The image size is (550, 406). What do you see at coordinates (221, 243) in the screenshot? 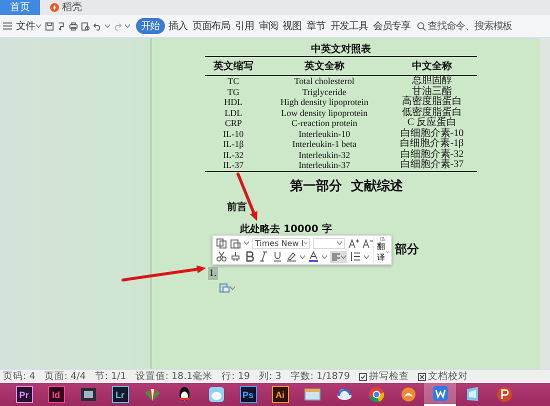
I see `copy-icon` at bounding box center [221, 243].